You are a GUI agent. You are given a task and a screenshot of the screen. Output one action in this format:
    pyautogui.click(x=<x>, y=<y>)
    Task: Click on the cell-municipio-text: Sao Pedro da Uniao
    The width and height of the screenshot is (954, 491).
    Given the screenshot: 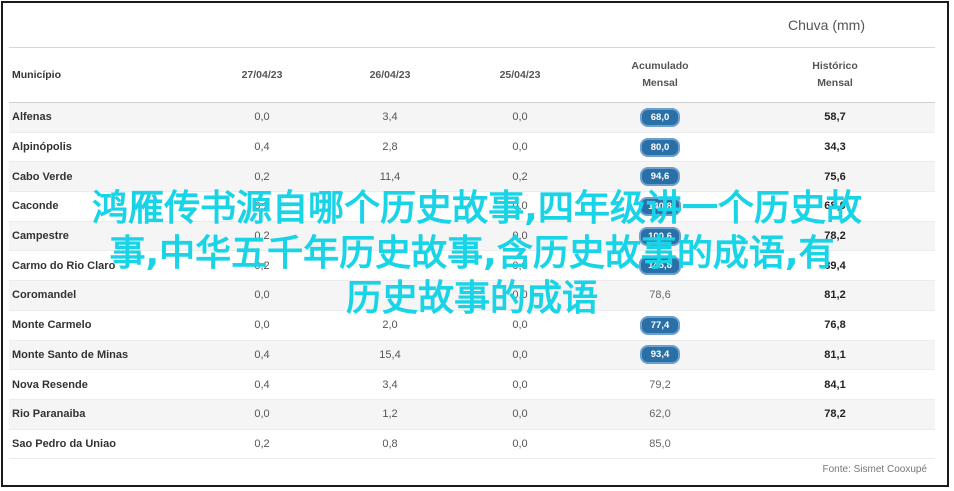 What is the action you would take?
    pyautogui.click(x=64, y=443)
    